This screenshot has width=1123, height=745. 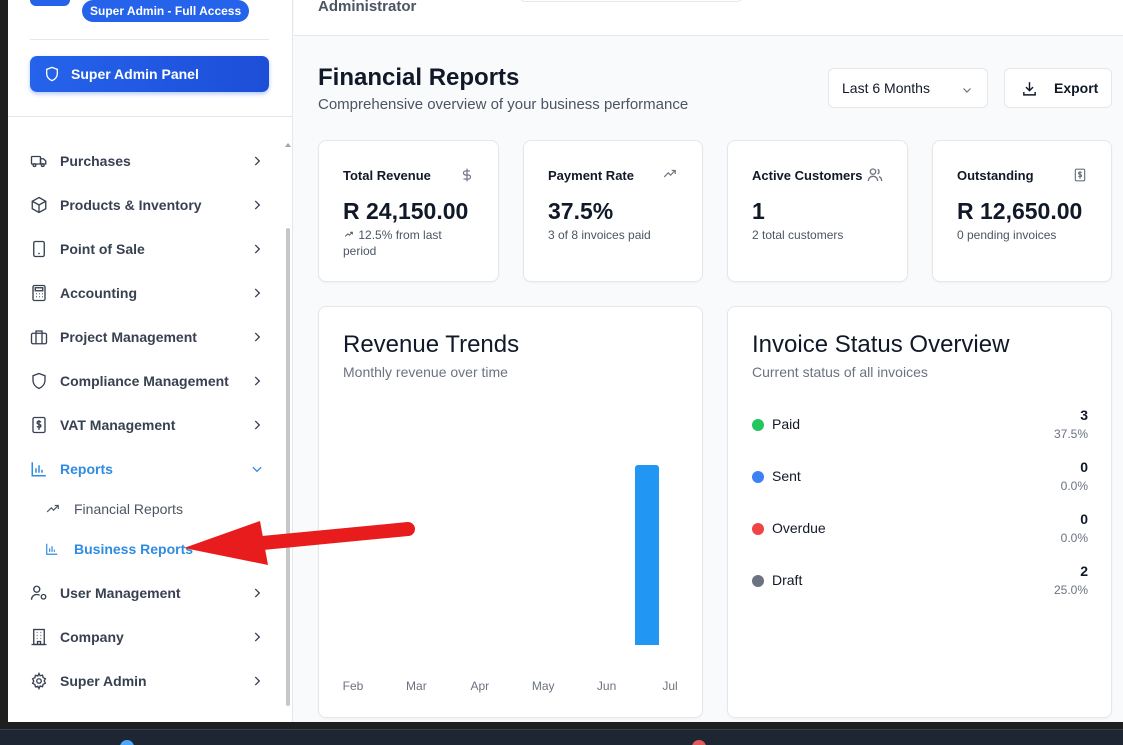 What do you see at coordinates (144, 381) in the screenshot?
I see `sidebar-item-label: Compliance Management` at bounding box center [144, 381].